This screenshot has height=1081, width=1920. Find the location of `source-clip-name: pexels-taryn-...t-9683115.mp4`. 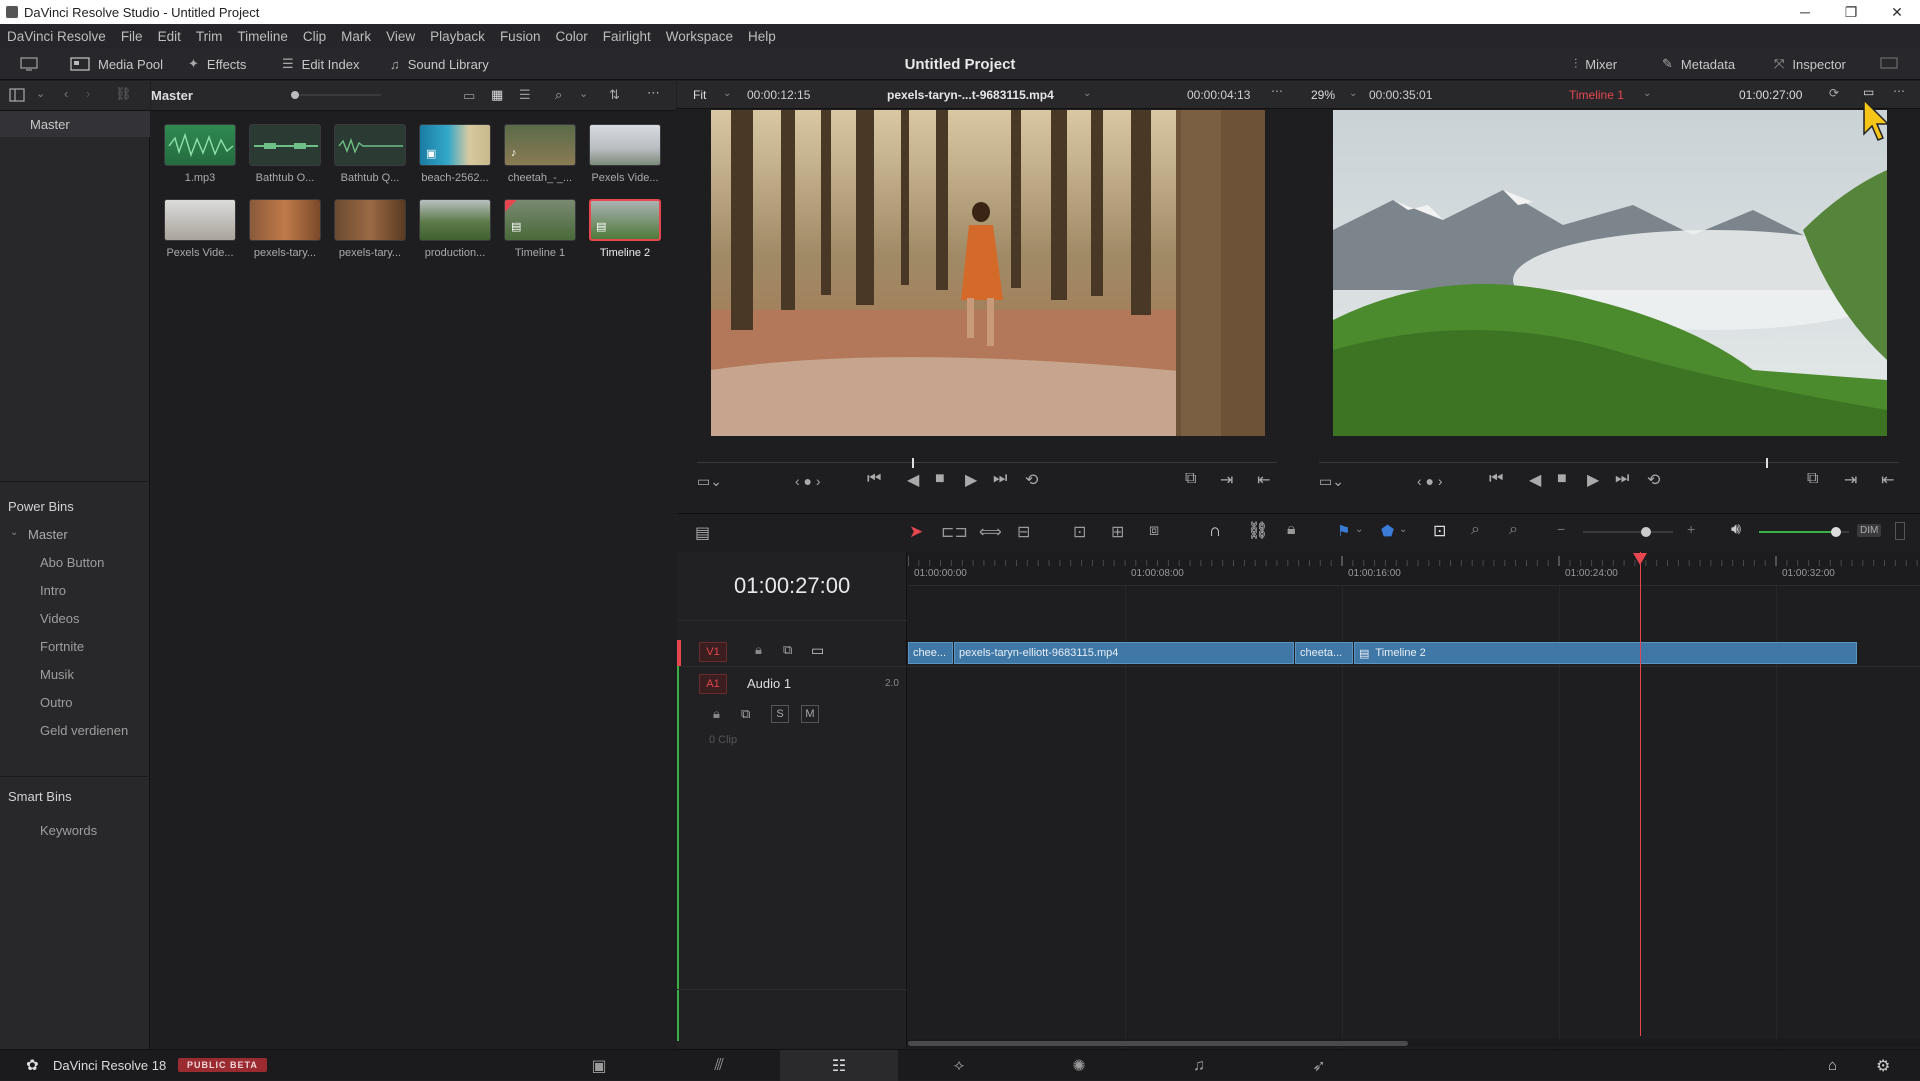

source-clip-name: pexels-taryn-...t-9683115.mp4 is located at coordinates (970, 95).